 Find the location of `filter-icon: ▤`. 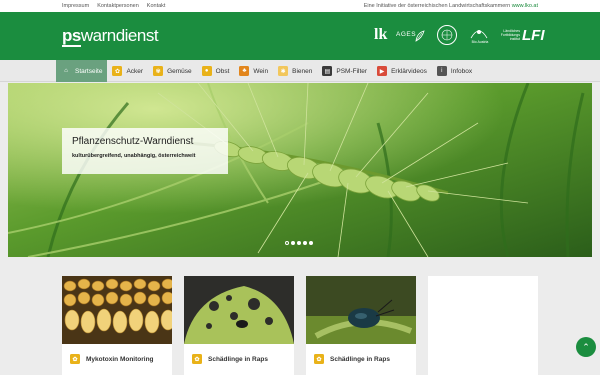

filter-icon: ▤ is located at coordinates (327, 71).